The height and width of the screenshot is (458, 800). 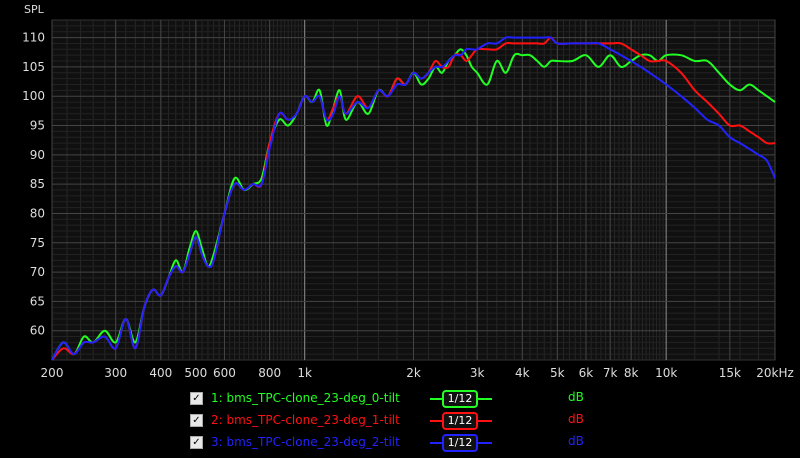 What do you see at coordinates (304, 373) in the screenshot?
I see `x-tick-label: 1k` at bounding box center [304, 373].